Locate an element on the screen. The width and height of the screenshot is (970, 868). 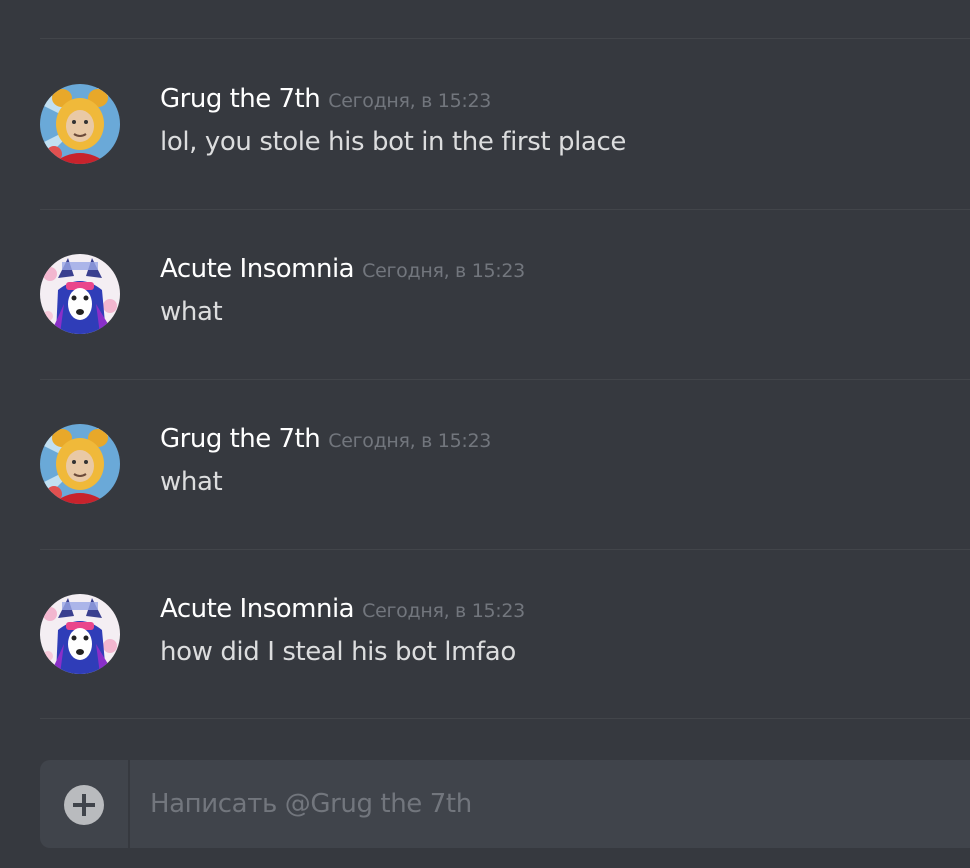
attach-area is located at coordinates (85, 804).